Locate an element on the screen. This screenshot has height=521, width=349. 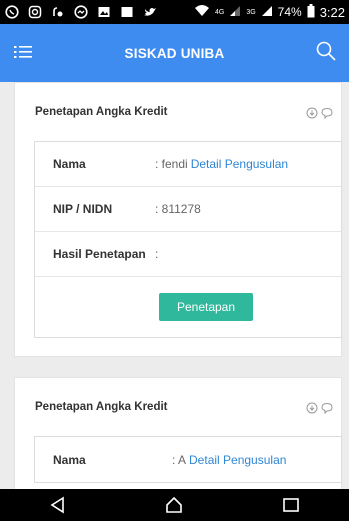
table-row: Nama : fendi Detail Pengusulan is located at coordinates (188, 164).